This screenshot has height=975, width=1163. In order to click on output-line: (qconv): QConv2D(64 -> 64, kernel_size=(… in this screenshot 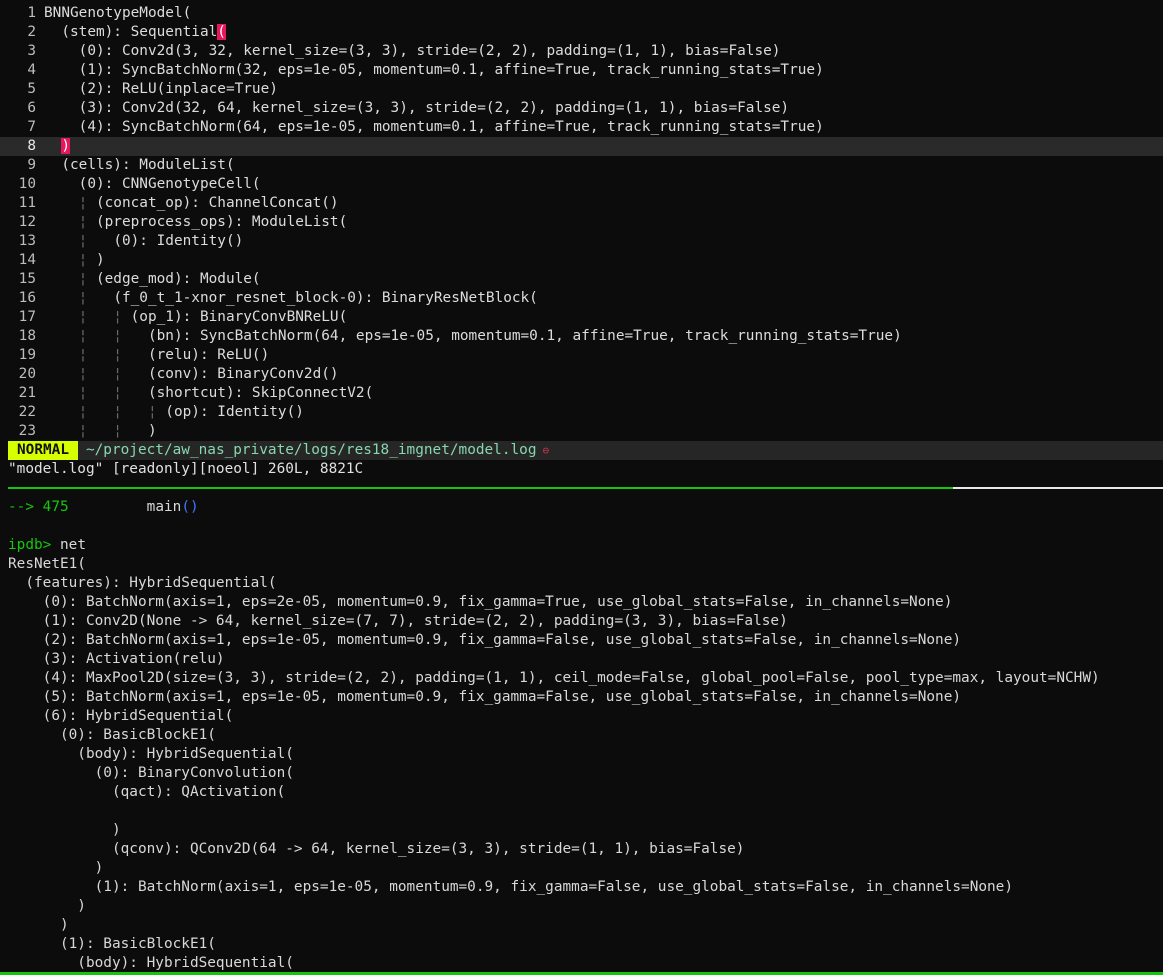, I will do `click(376, 849)`.